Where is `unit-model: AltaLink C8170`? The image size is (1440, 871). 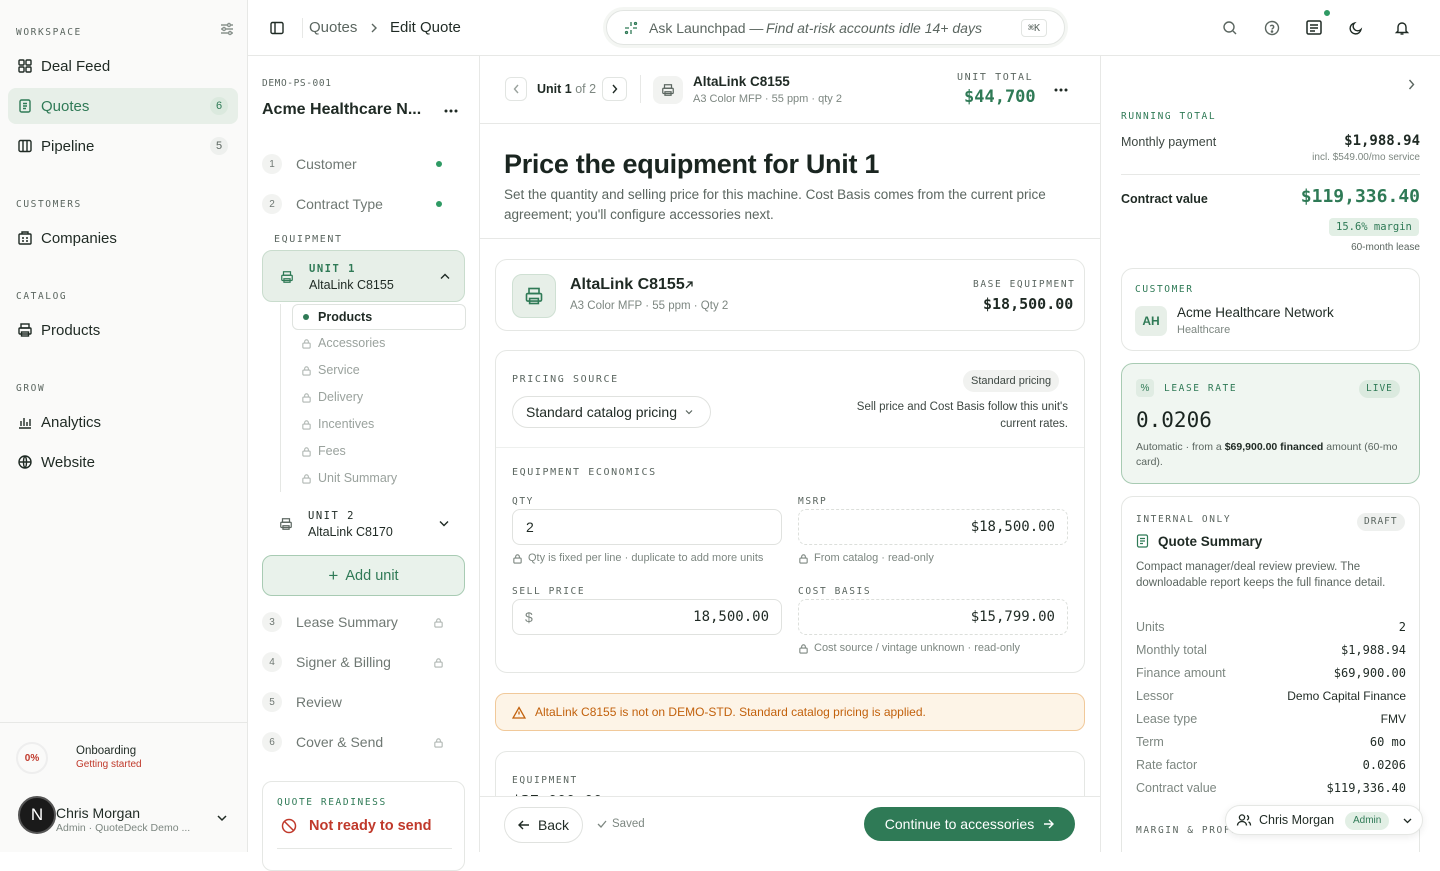
unit-model: AltaLink C8170 is located at coordinates (350, 532).